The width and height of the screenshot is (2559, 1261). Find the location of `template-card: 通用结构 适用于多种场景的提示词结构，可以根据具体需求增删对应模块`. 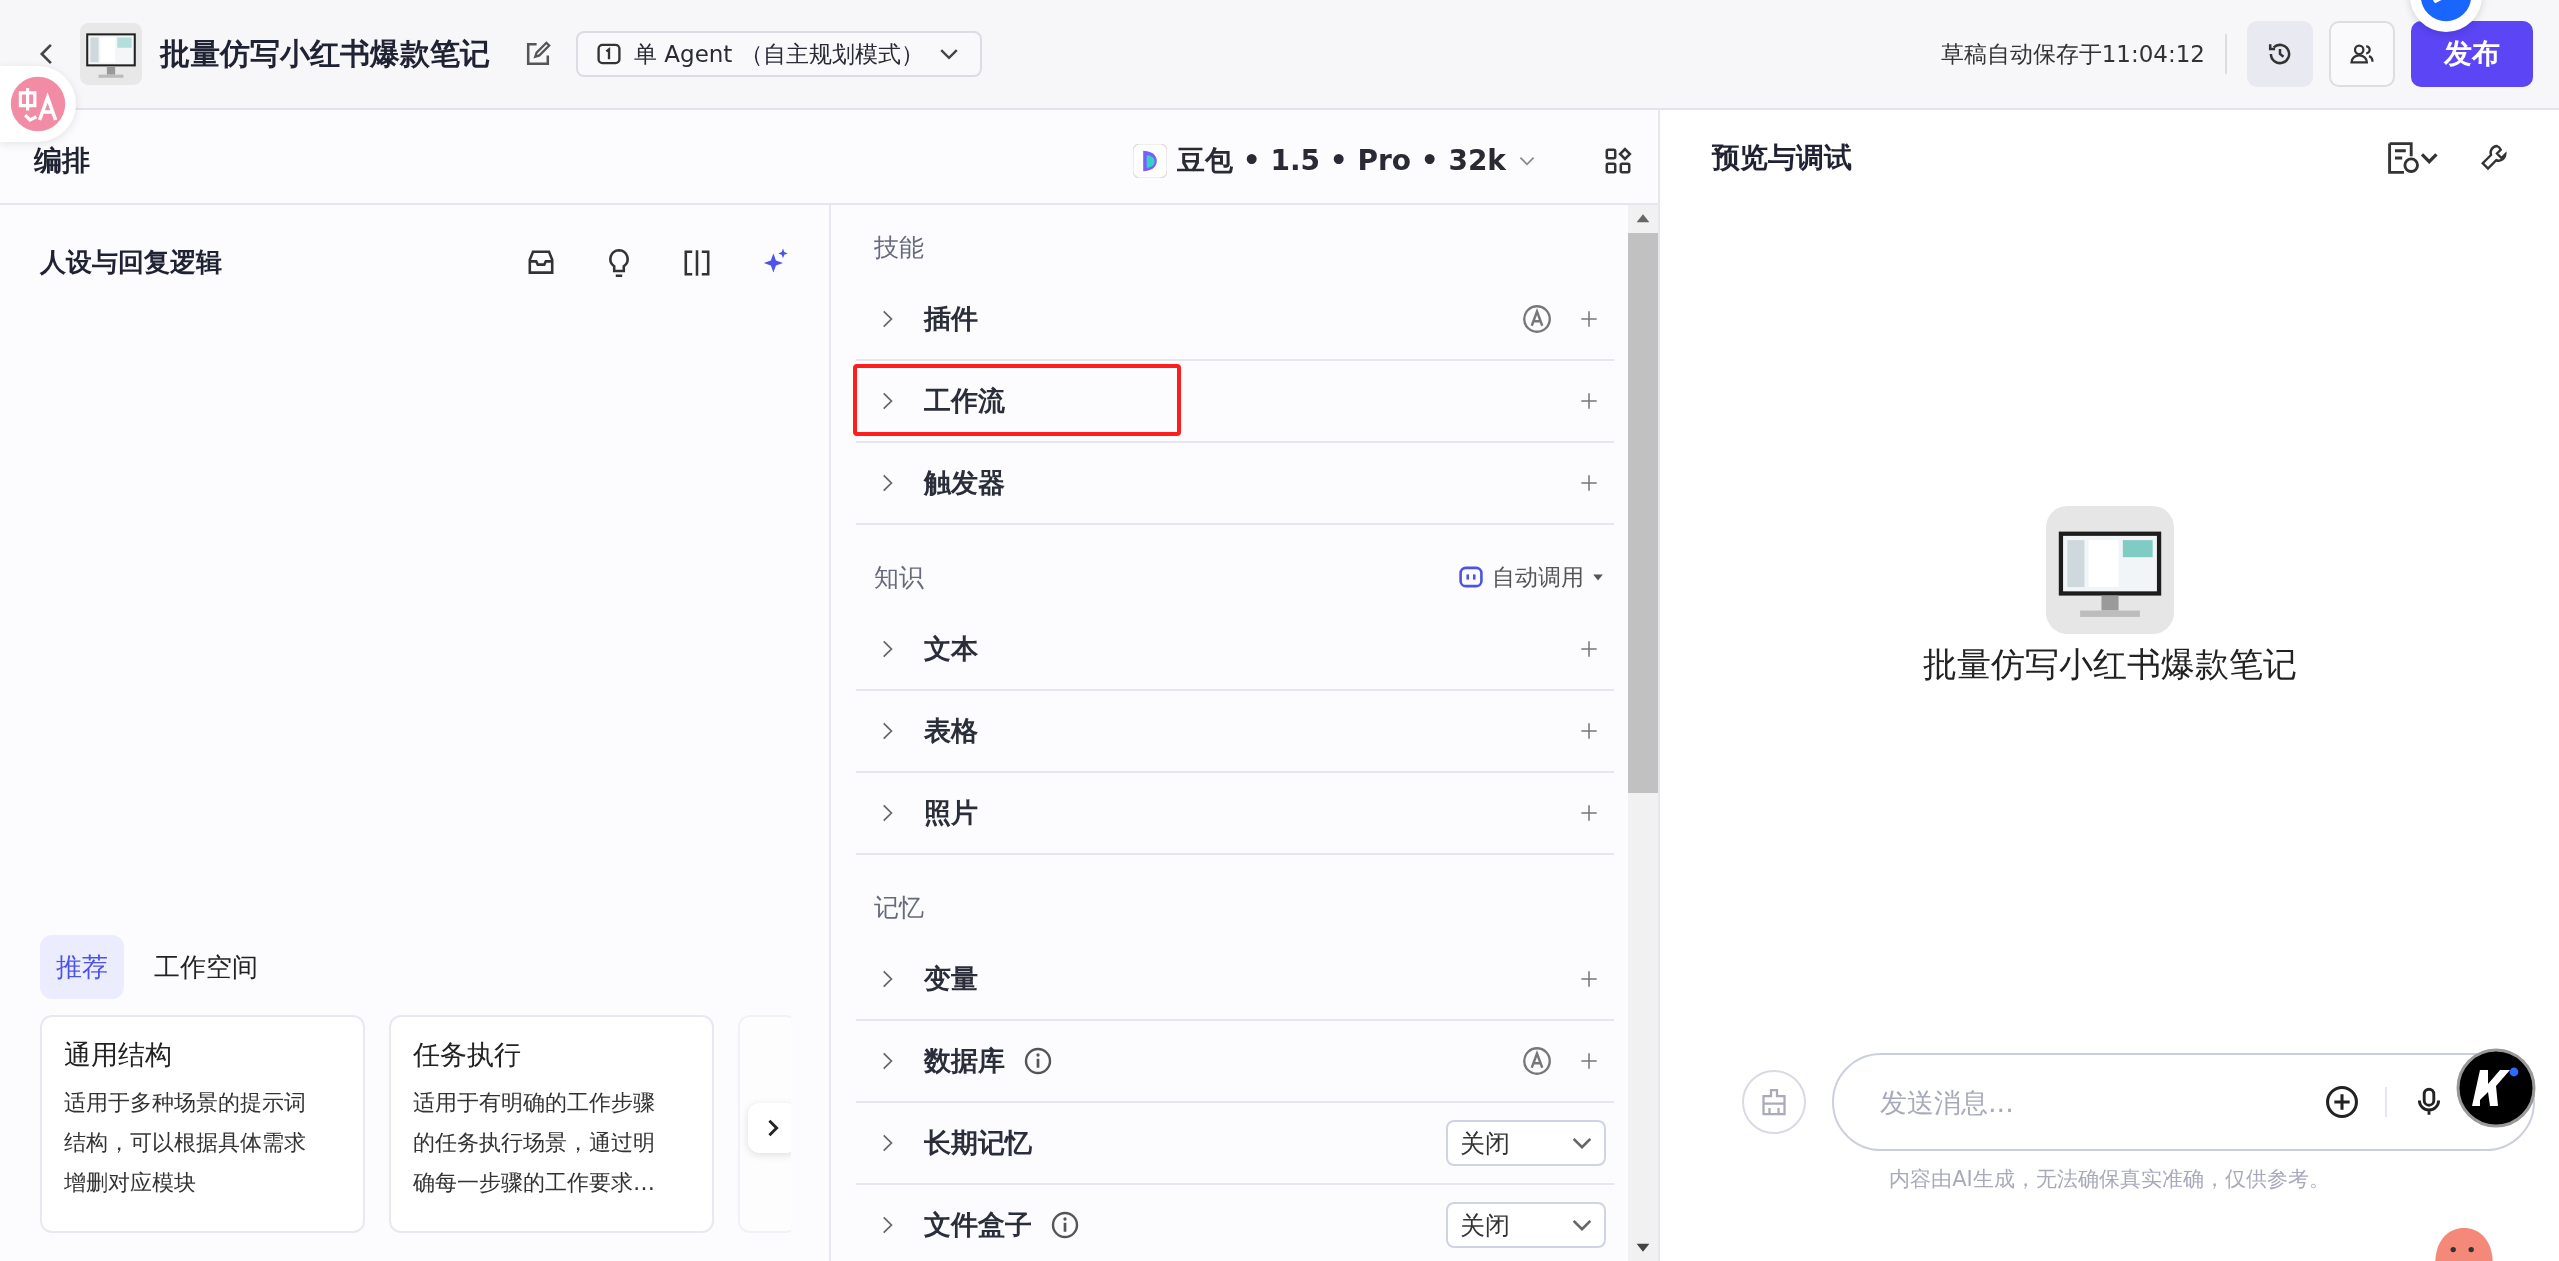

template-card: 通用结构 适用于多种场景的提示词结构，可以根据具体需求增删对应模块 is located at coordinates (202, 1124).